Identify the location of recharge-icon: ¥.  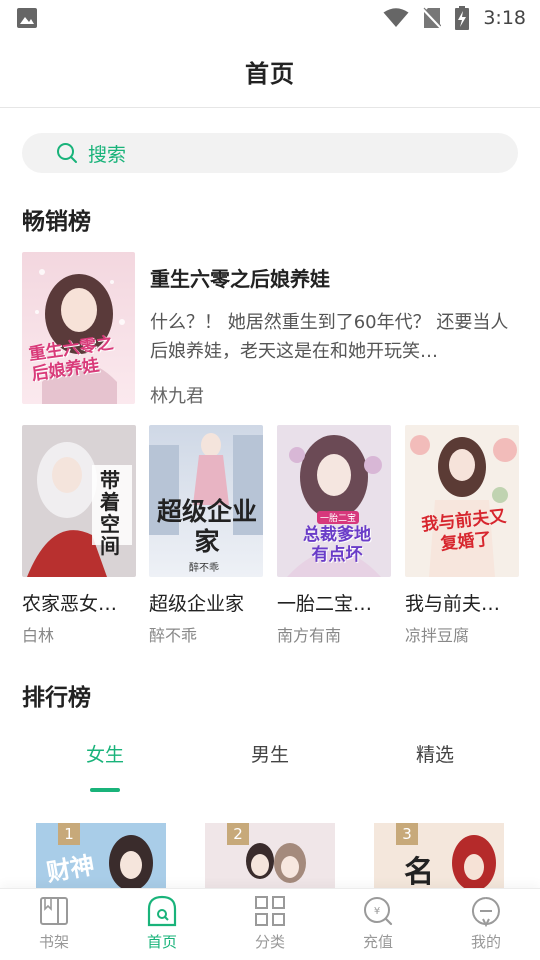
(378, 911).